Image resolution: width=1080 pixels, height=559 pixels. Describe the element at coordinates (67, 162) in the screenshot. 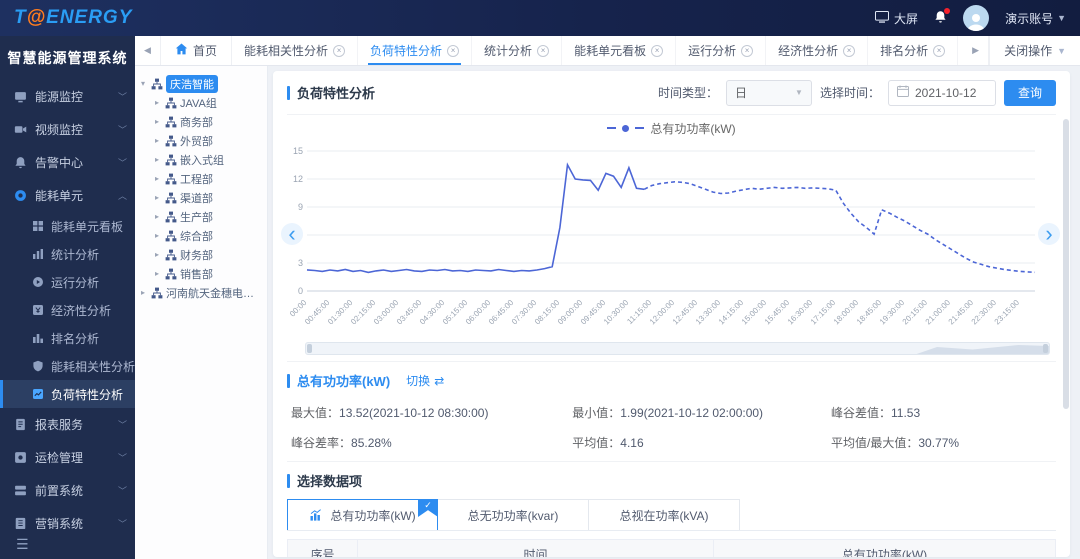

I see `sidebar-item-2: 告警中心 ﹀` at that location.